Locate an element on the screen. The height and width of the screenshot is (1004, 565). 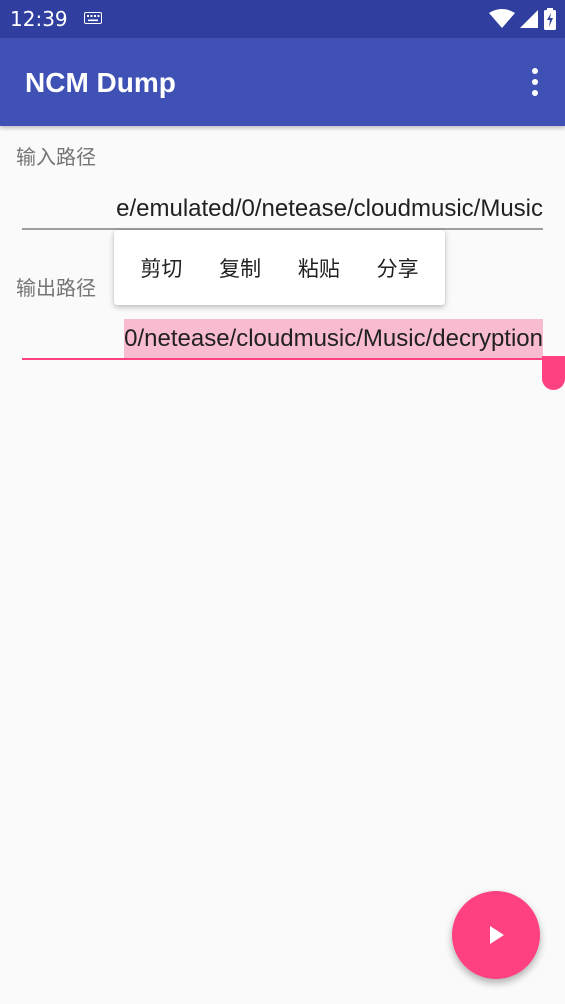
text-selection-menu: 剪切 复制 粘贴 分享 is located at coordinates (279, 267).